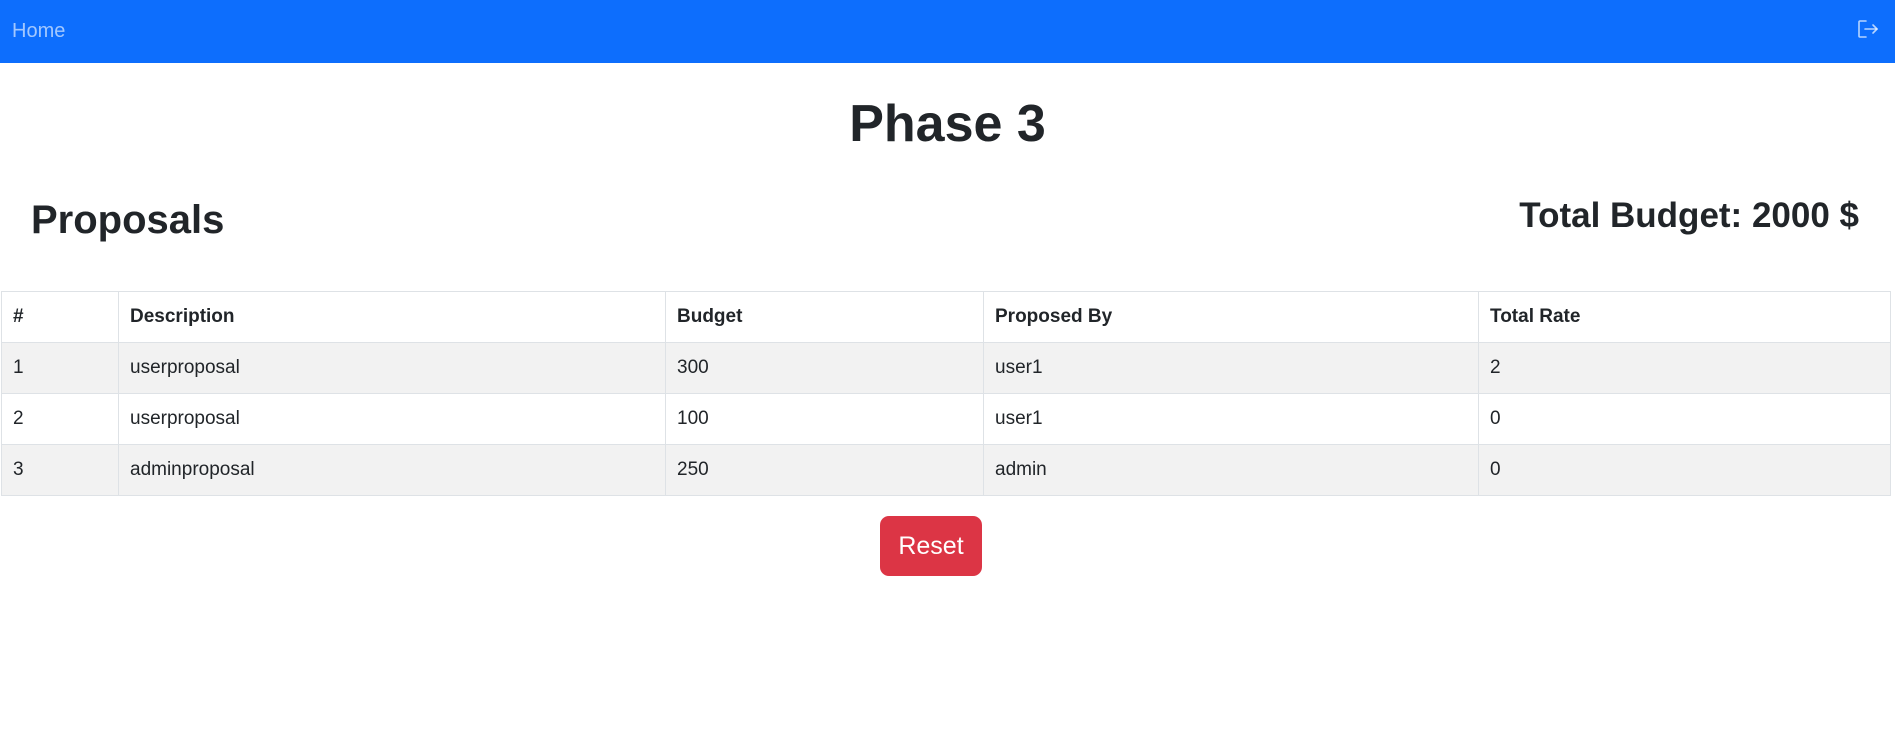 The height and width of the screenshot is (733, 1895). Describe the element at coordinates (1231, 317) in the screenshot. I see `header-proposed-by: Proposed By` at that location.